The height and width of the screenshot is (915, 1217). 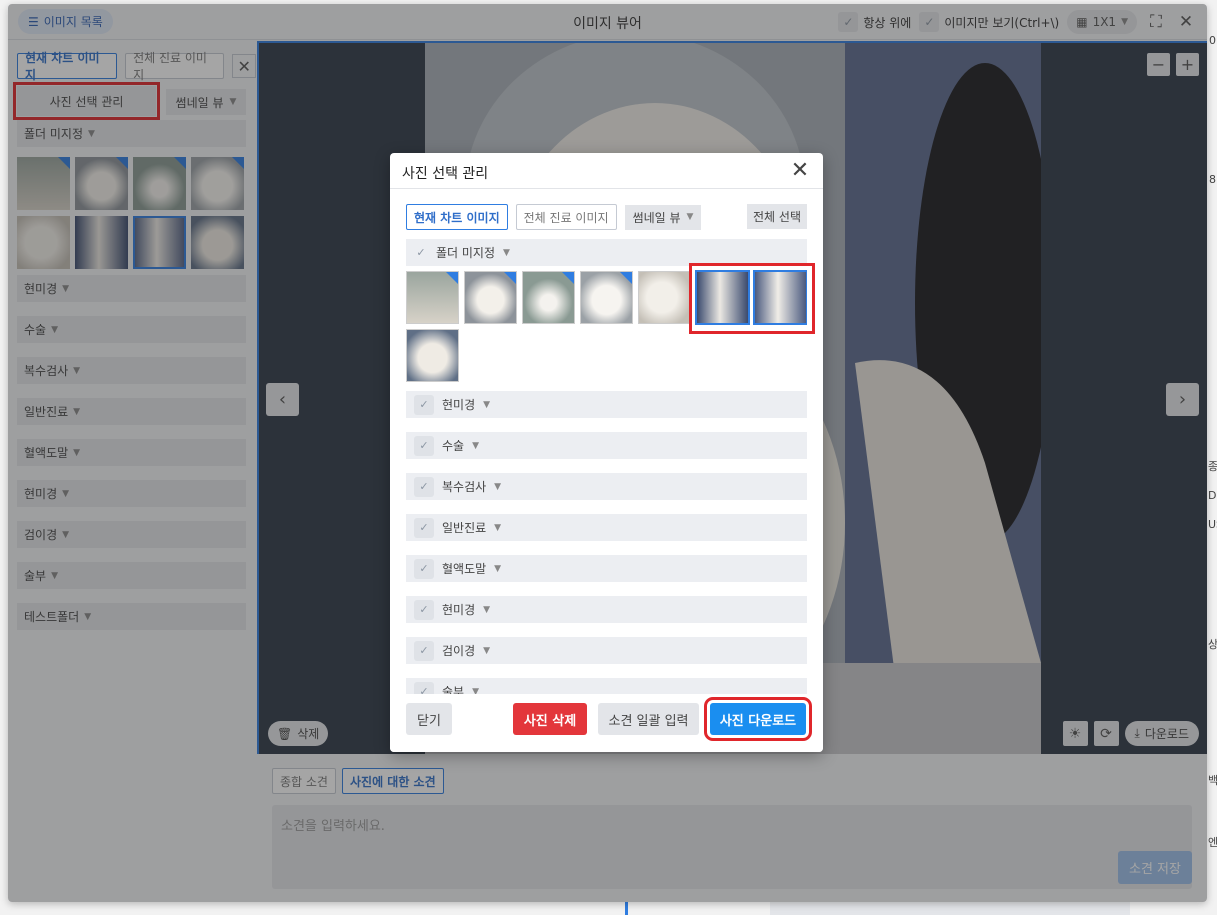 I want to click on folder-label: 폴더 미지정, so click(x=466, y=253).